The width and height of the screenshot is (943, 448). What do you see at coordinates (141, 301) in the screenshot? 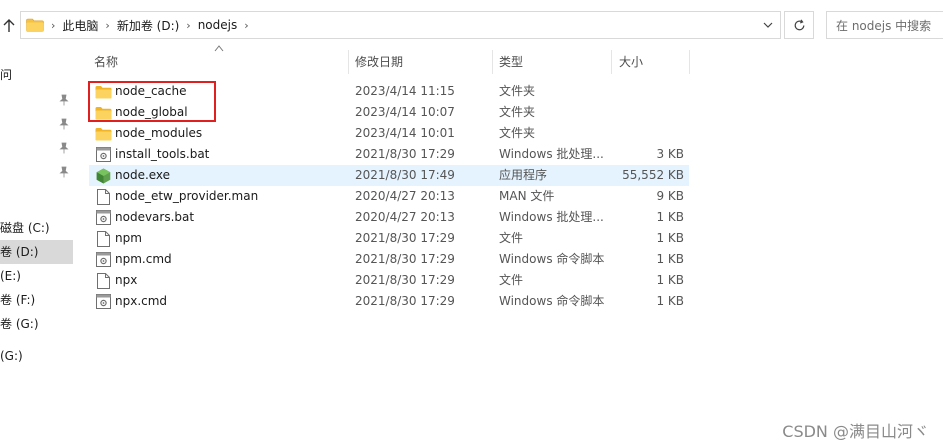
I see `file-name: npx.cmd` at bounding box center [141, 301].